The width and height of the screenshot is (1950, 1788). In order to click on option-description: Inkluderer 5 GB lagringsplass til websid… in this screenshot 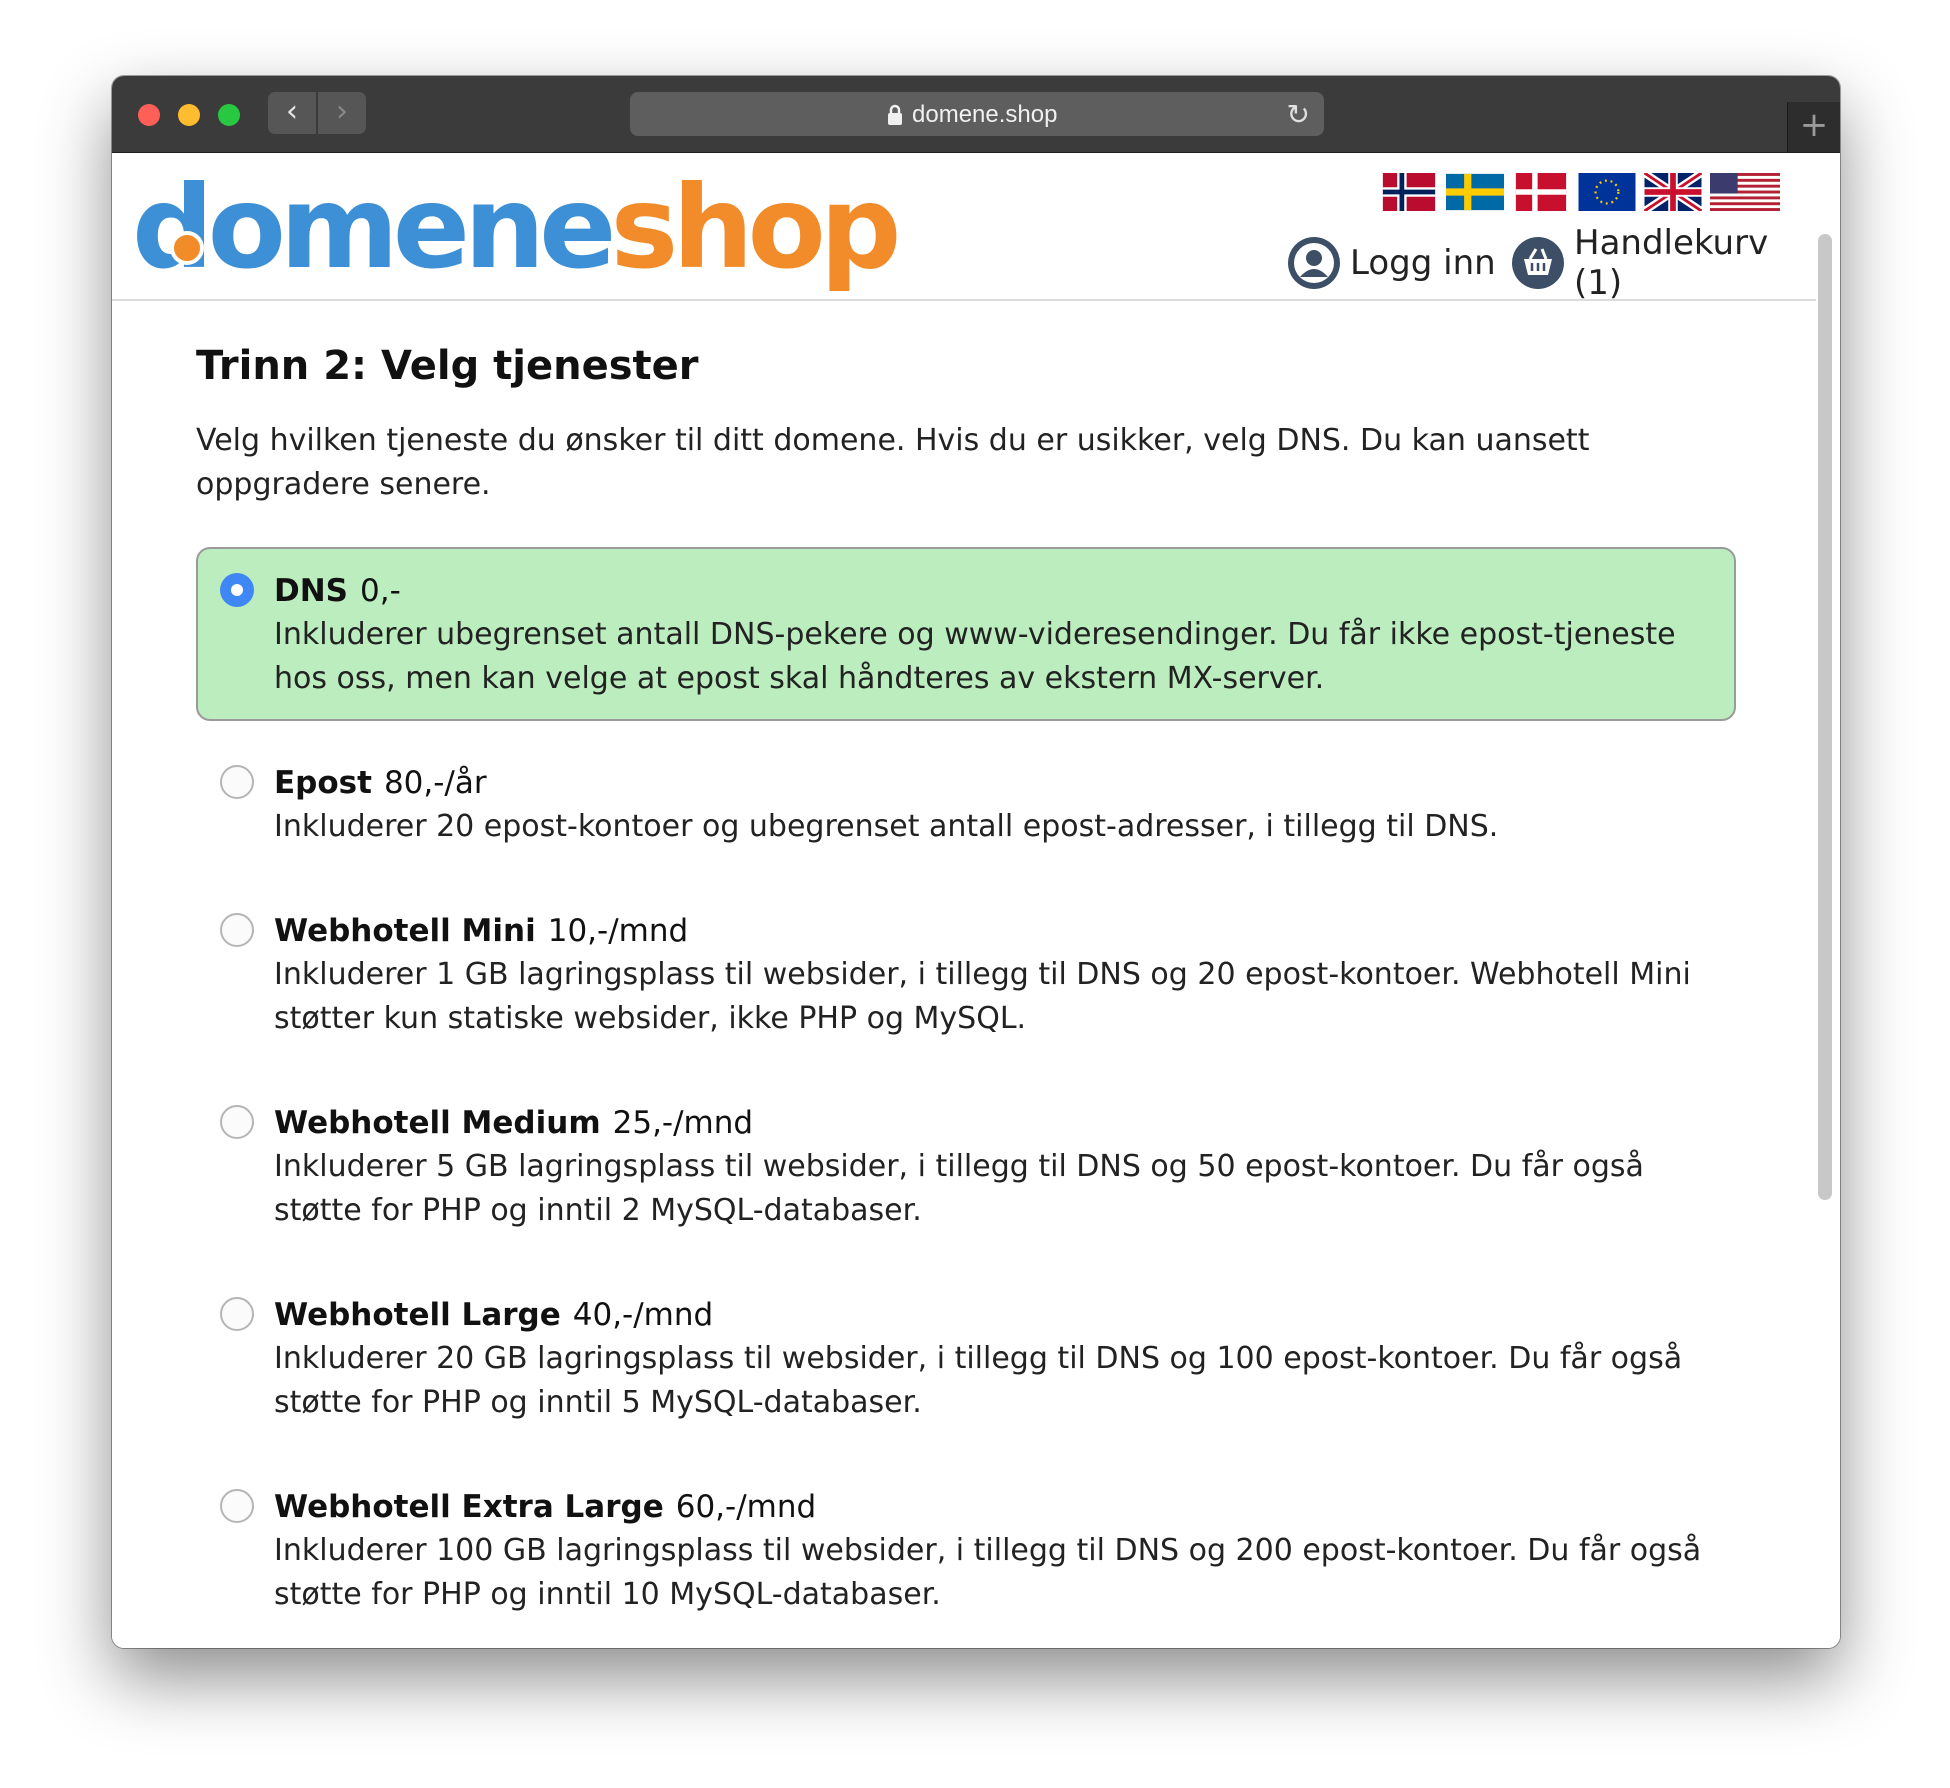, I will do `click(959, 1188)`.